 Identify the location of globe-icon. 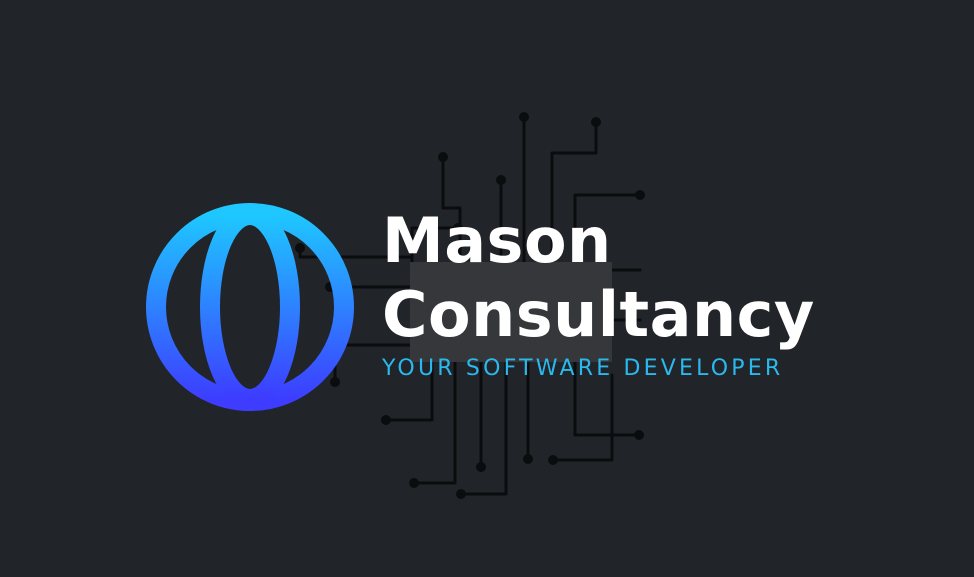
(250, 307).